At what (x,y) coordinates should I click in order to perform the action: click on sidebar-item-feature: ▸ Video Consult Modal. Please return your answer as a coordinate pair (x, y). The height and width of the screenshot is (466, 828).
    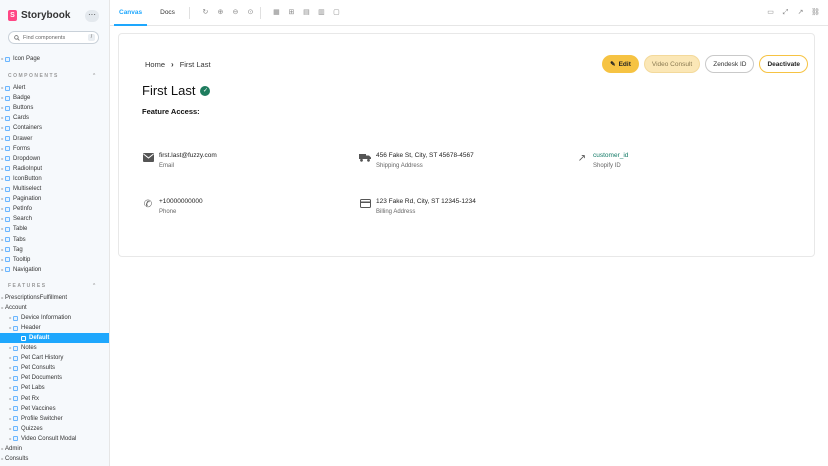
    Looking at the image, I should click on (54, 439).